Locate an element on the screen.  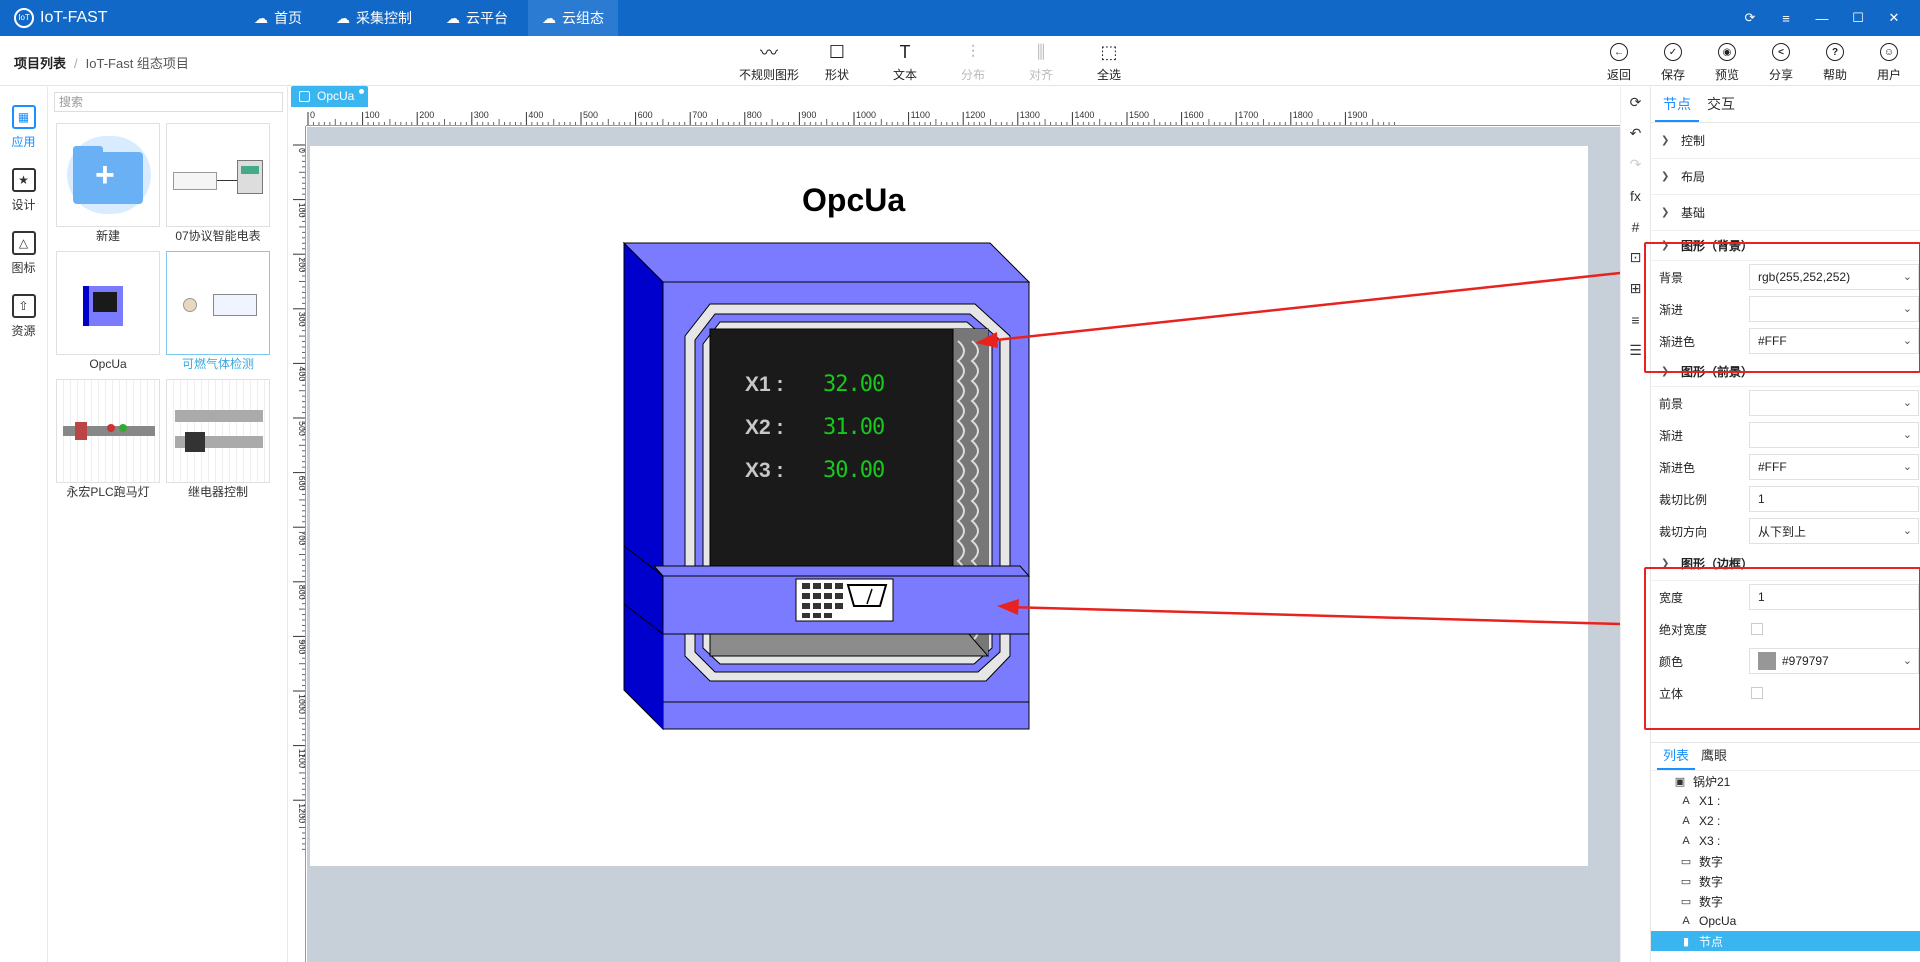
nav-item-2: ☁ 云平台 is located at coordinates (477, 18).